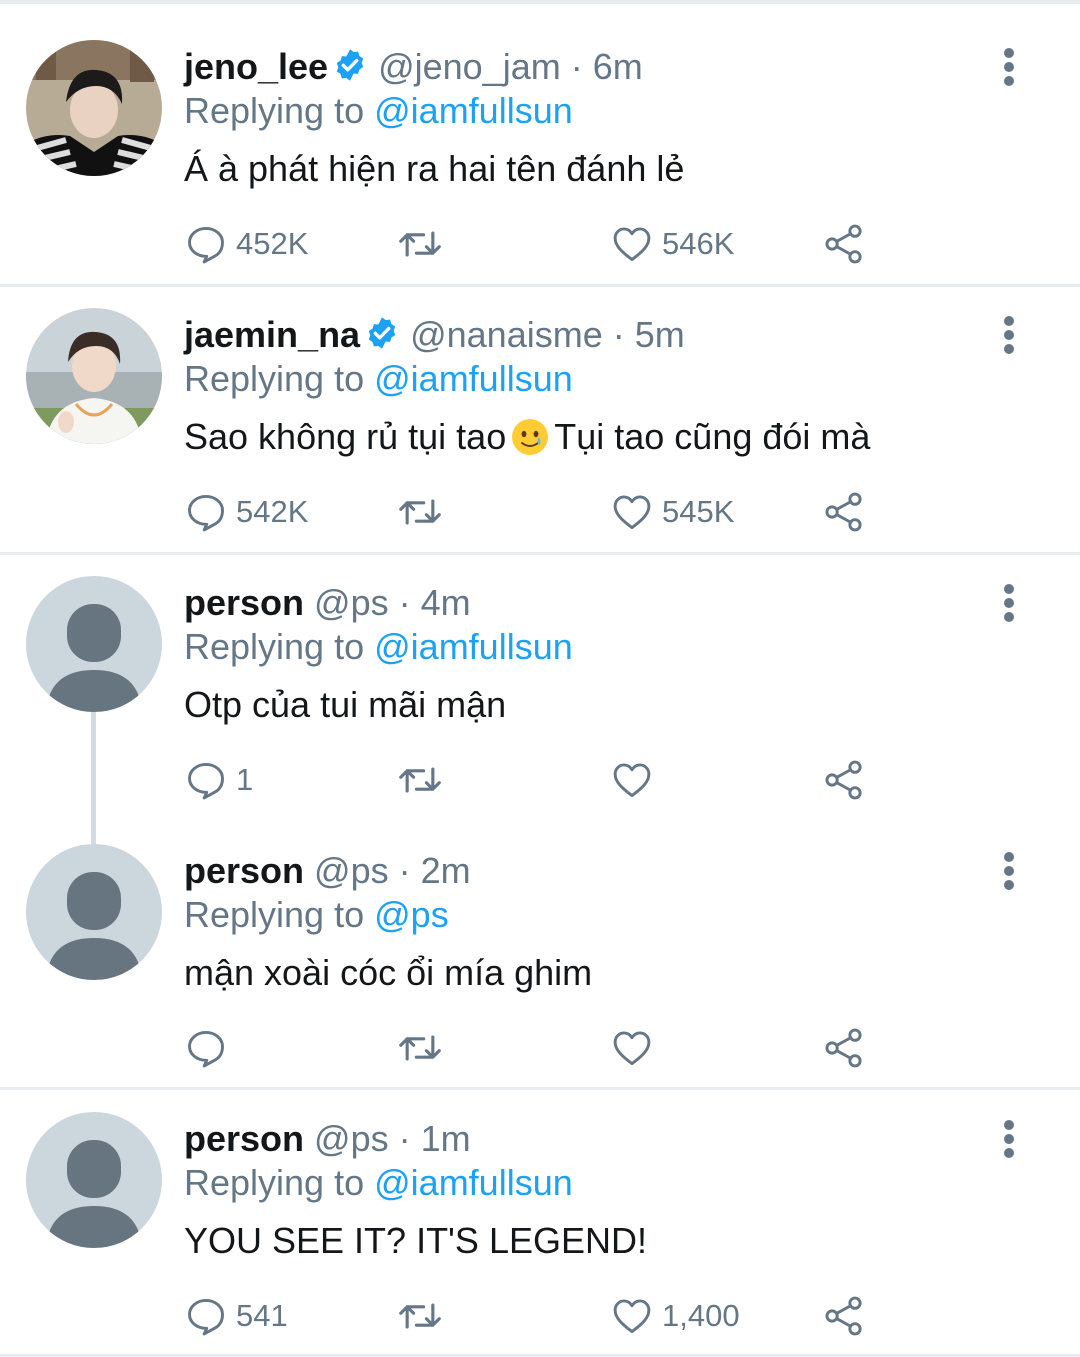 This screenshot has height=1357, width=1080. Describe the element at coordinates (527, 441) in the screenshot. I see `tweet-text: Sao không rủ tụi tao Tụi tao cũng đói mà` at that location.